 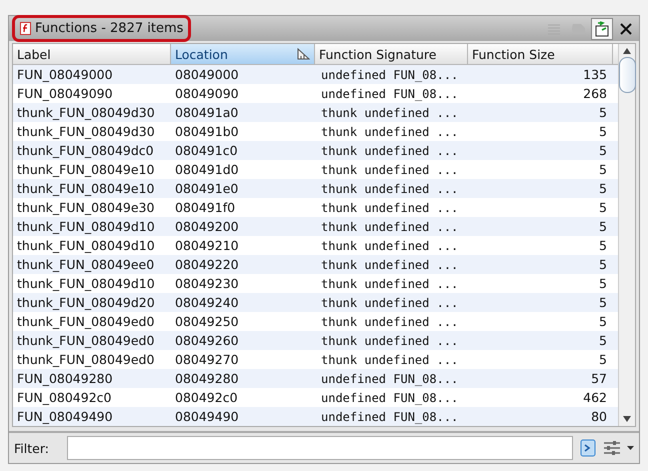 I want to click on window-title-text: Functions - 2827 items, so click(x=109, y=28).